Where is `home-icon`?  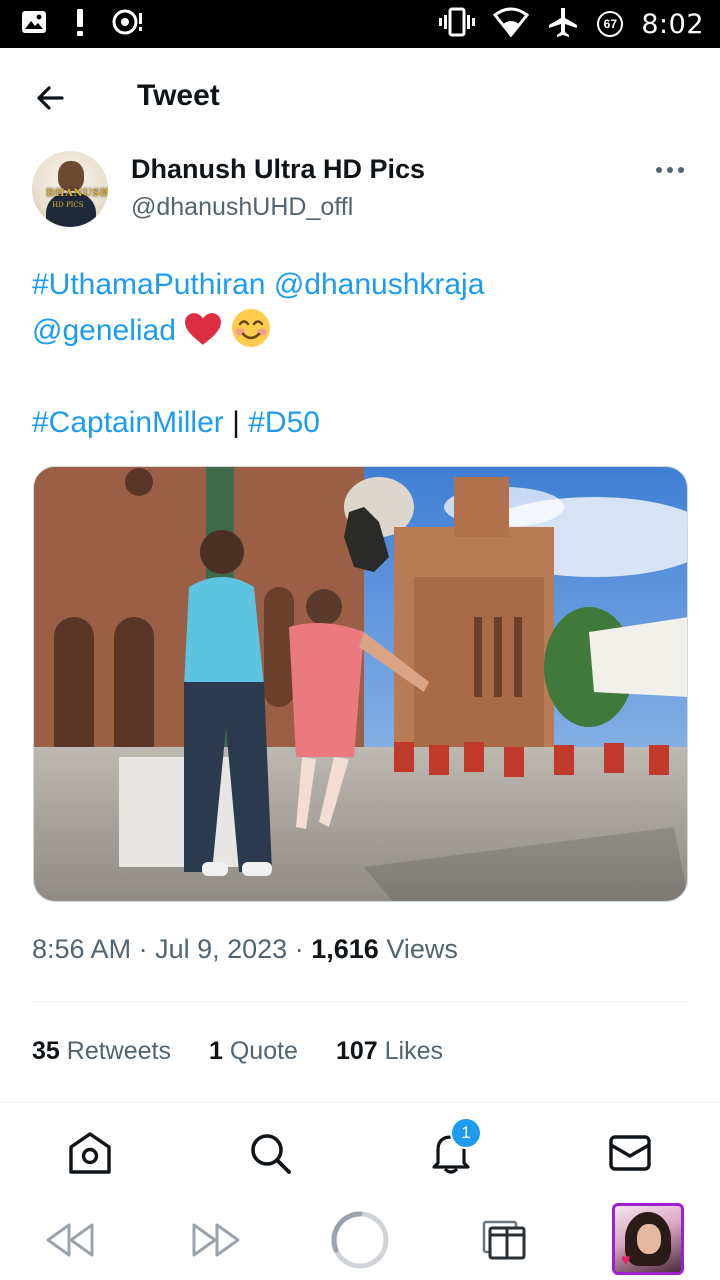 home-icon is located at coordinates (90, 1153).